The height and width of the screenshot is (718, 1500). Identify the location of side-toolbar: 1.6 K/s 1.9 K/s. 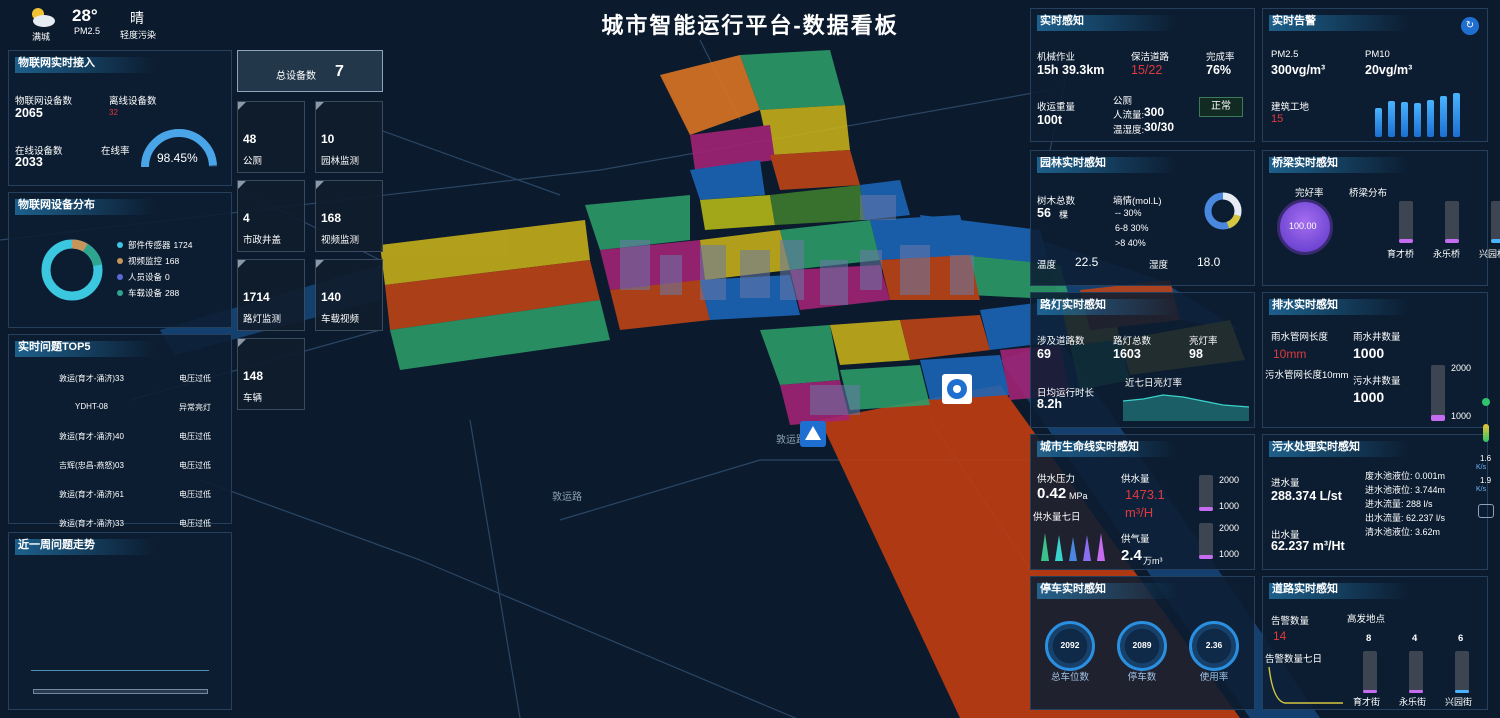
(1486, 457).